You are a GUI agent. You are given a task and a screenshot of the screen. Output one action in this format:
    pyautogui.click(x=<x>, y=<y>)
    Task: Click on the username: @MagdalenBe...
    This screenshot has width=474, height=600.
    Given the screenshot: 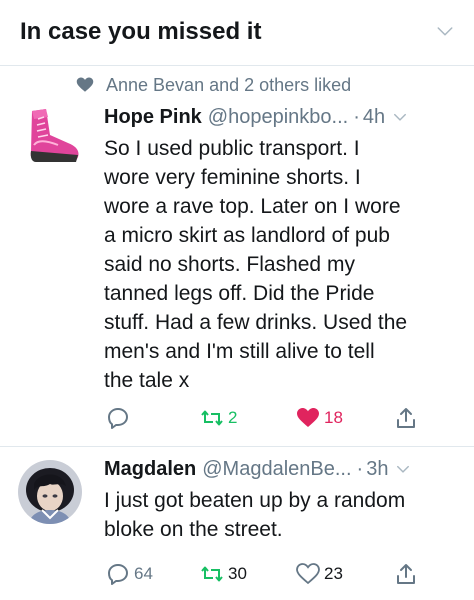 What is the action you would take?
    pyautogui.click(x=276, y=469)
    